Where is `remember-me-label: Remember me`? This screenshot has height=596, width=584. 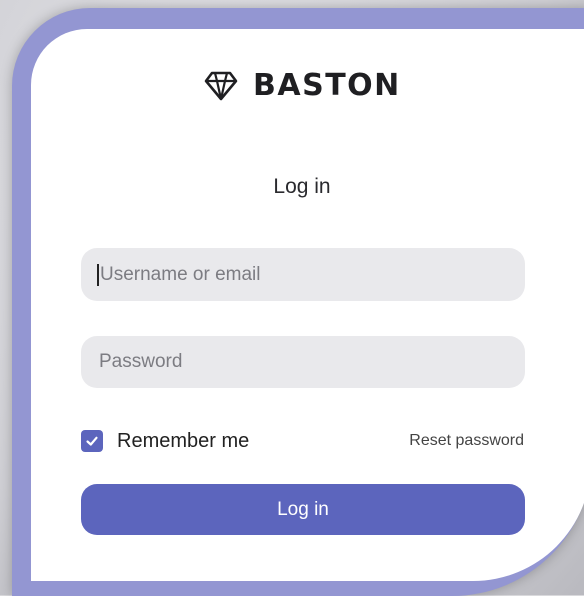 remember-me-label: Remember me is located at coordinates (183, 441).